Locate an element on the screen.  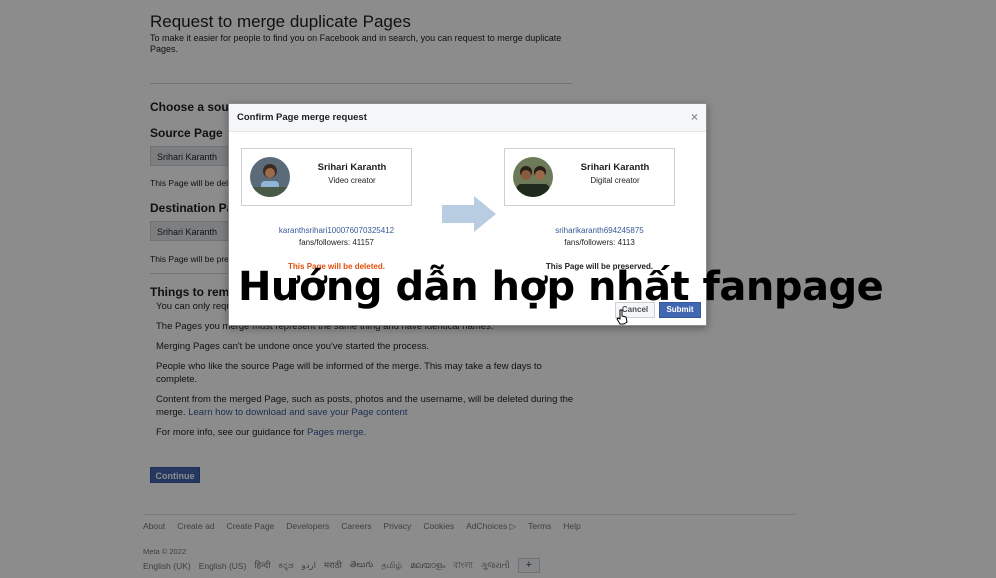
source-page-fans: fans/followers: 41157 is located at coordinates (336, 242).